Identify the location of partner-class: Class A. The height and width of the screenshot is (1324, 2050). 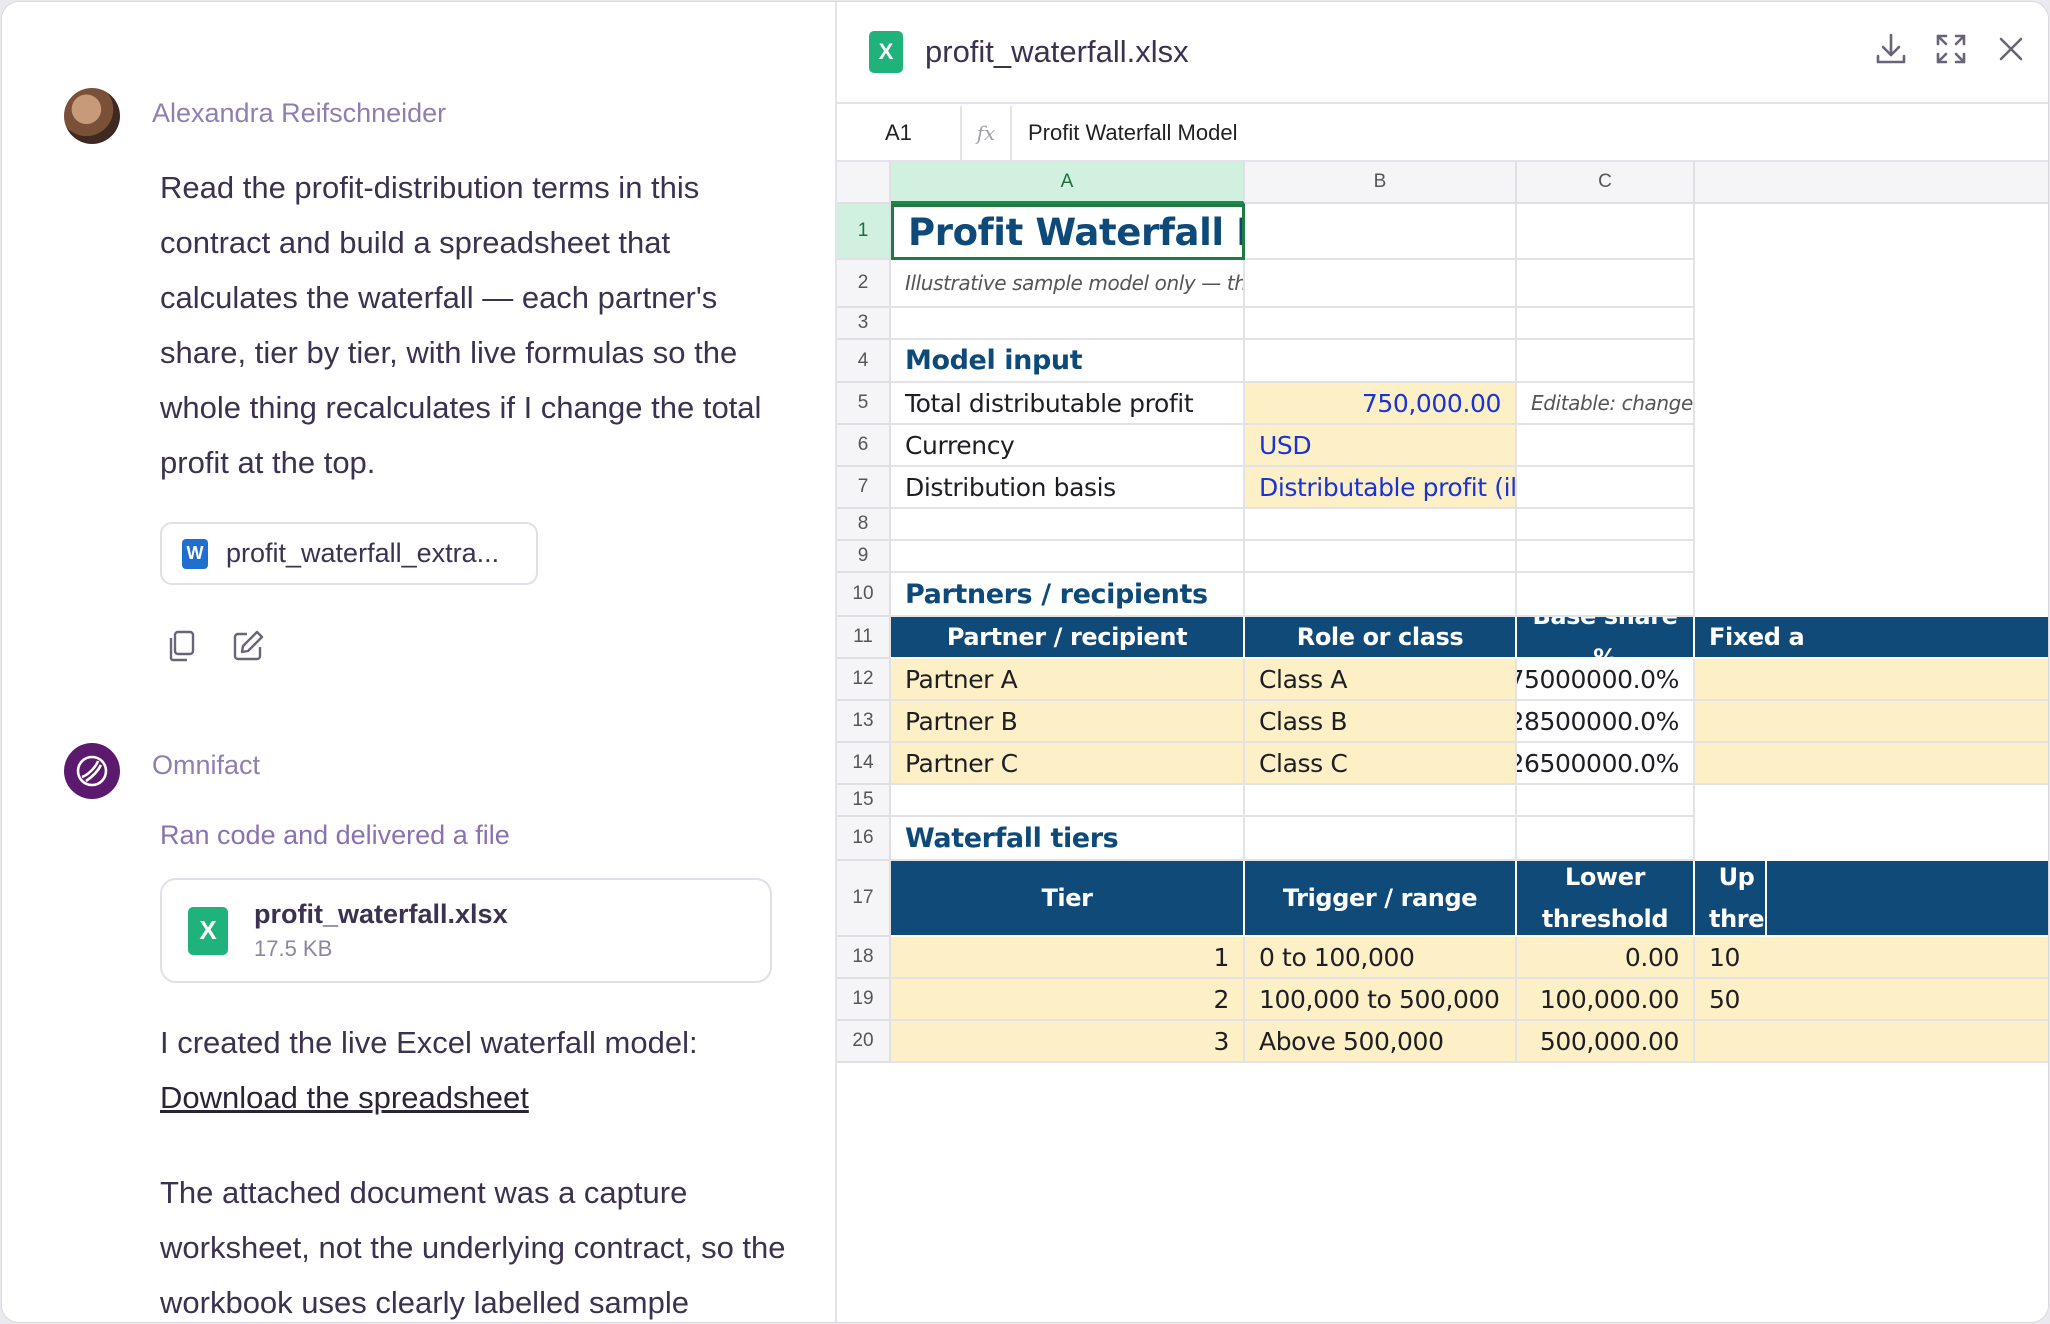
(1381, 680).